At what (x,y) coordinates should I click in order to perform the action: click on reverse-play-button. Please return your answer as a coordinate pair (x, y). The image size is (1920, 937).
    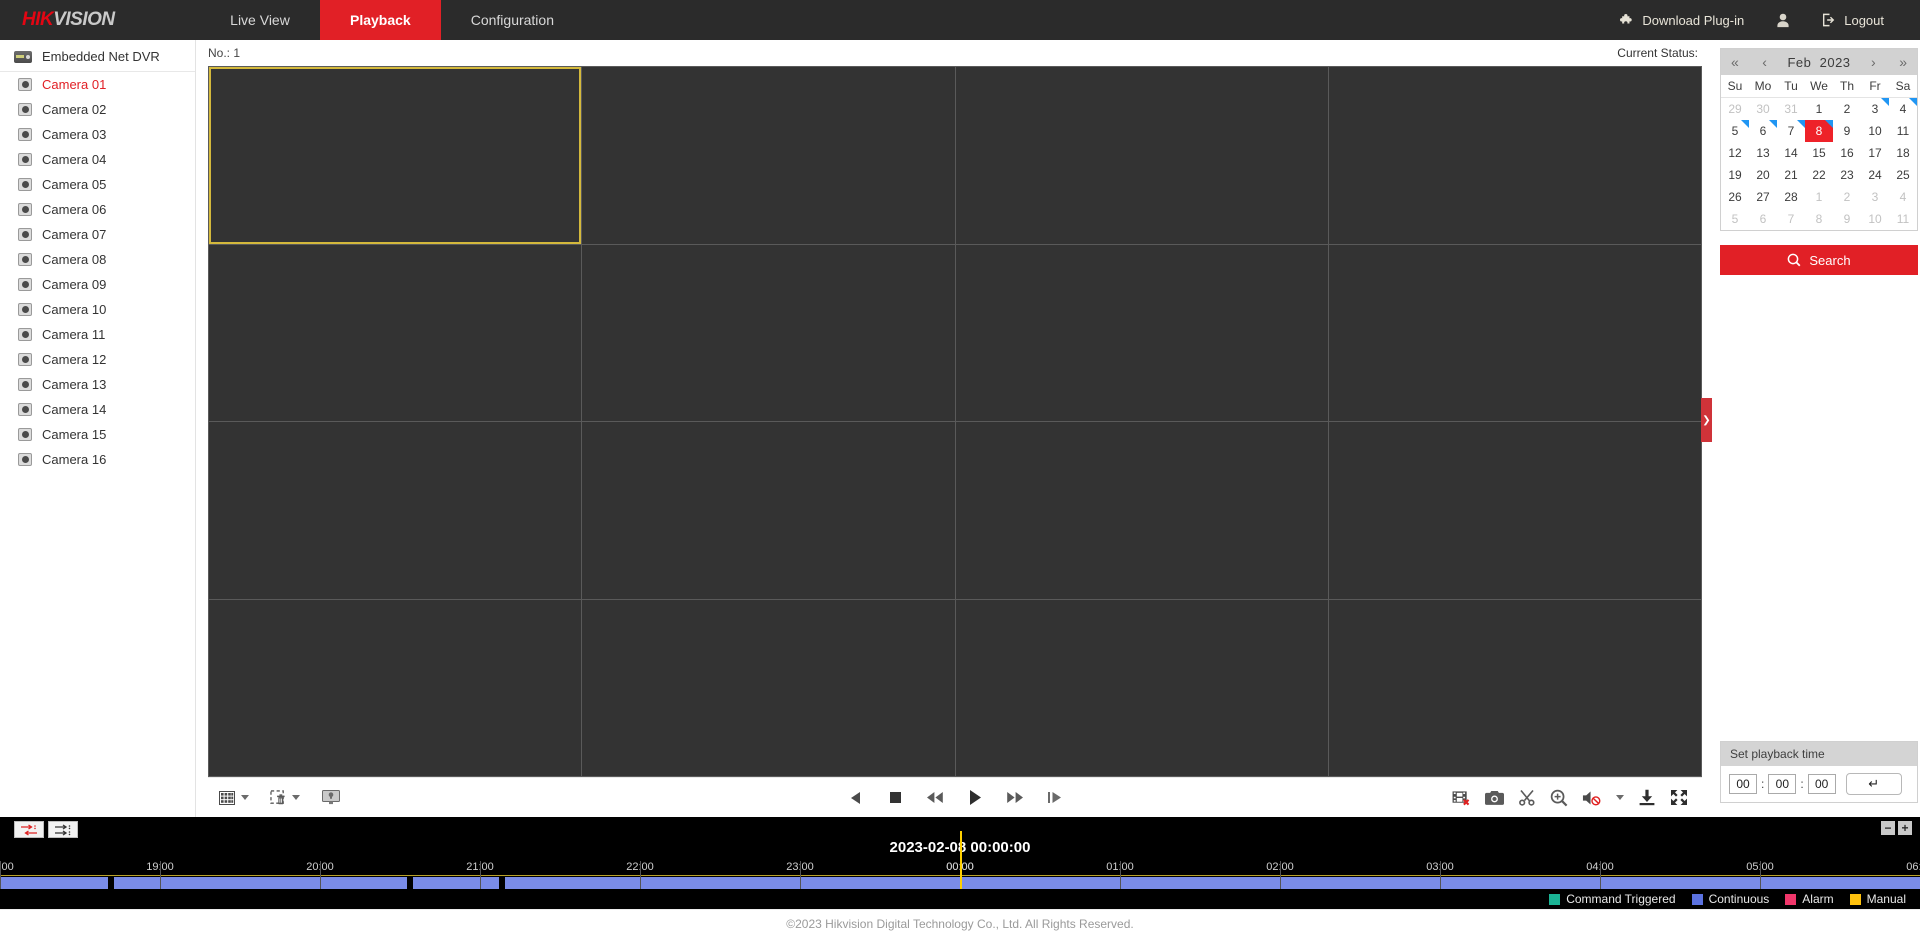
    Looking at the image, I should click on (855, 798).